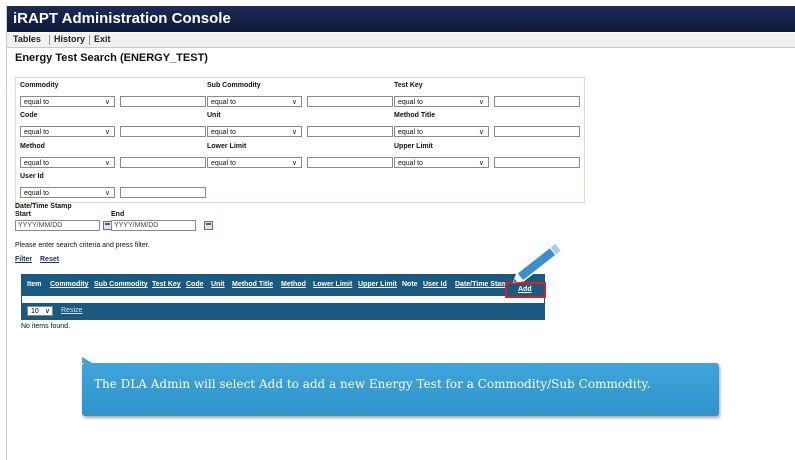  Describe the element at coordinates (208, 225) in the screenshot. I see `calendar-icon` at that location.